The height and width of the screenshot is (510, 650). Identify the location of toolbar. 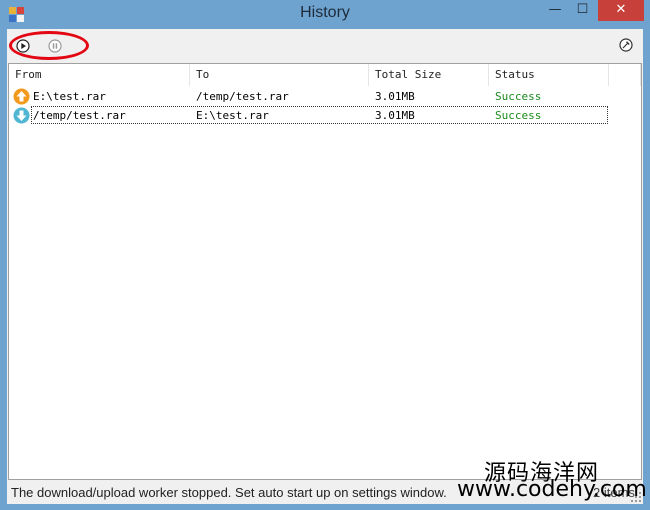
(325, 45).